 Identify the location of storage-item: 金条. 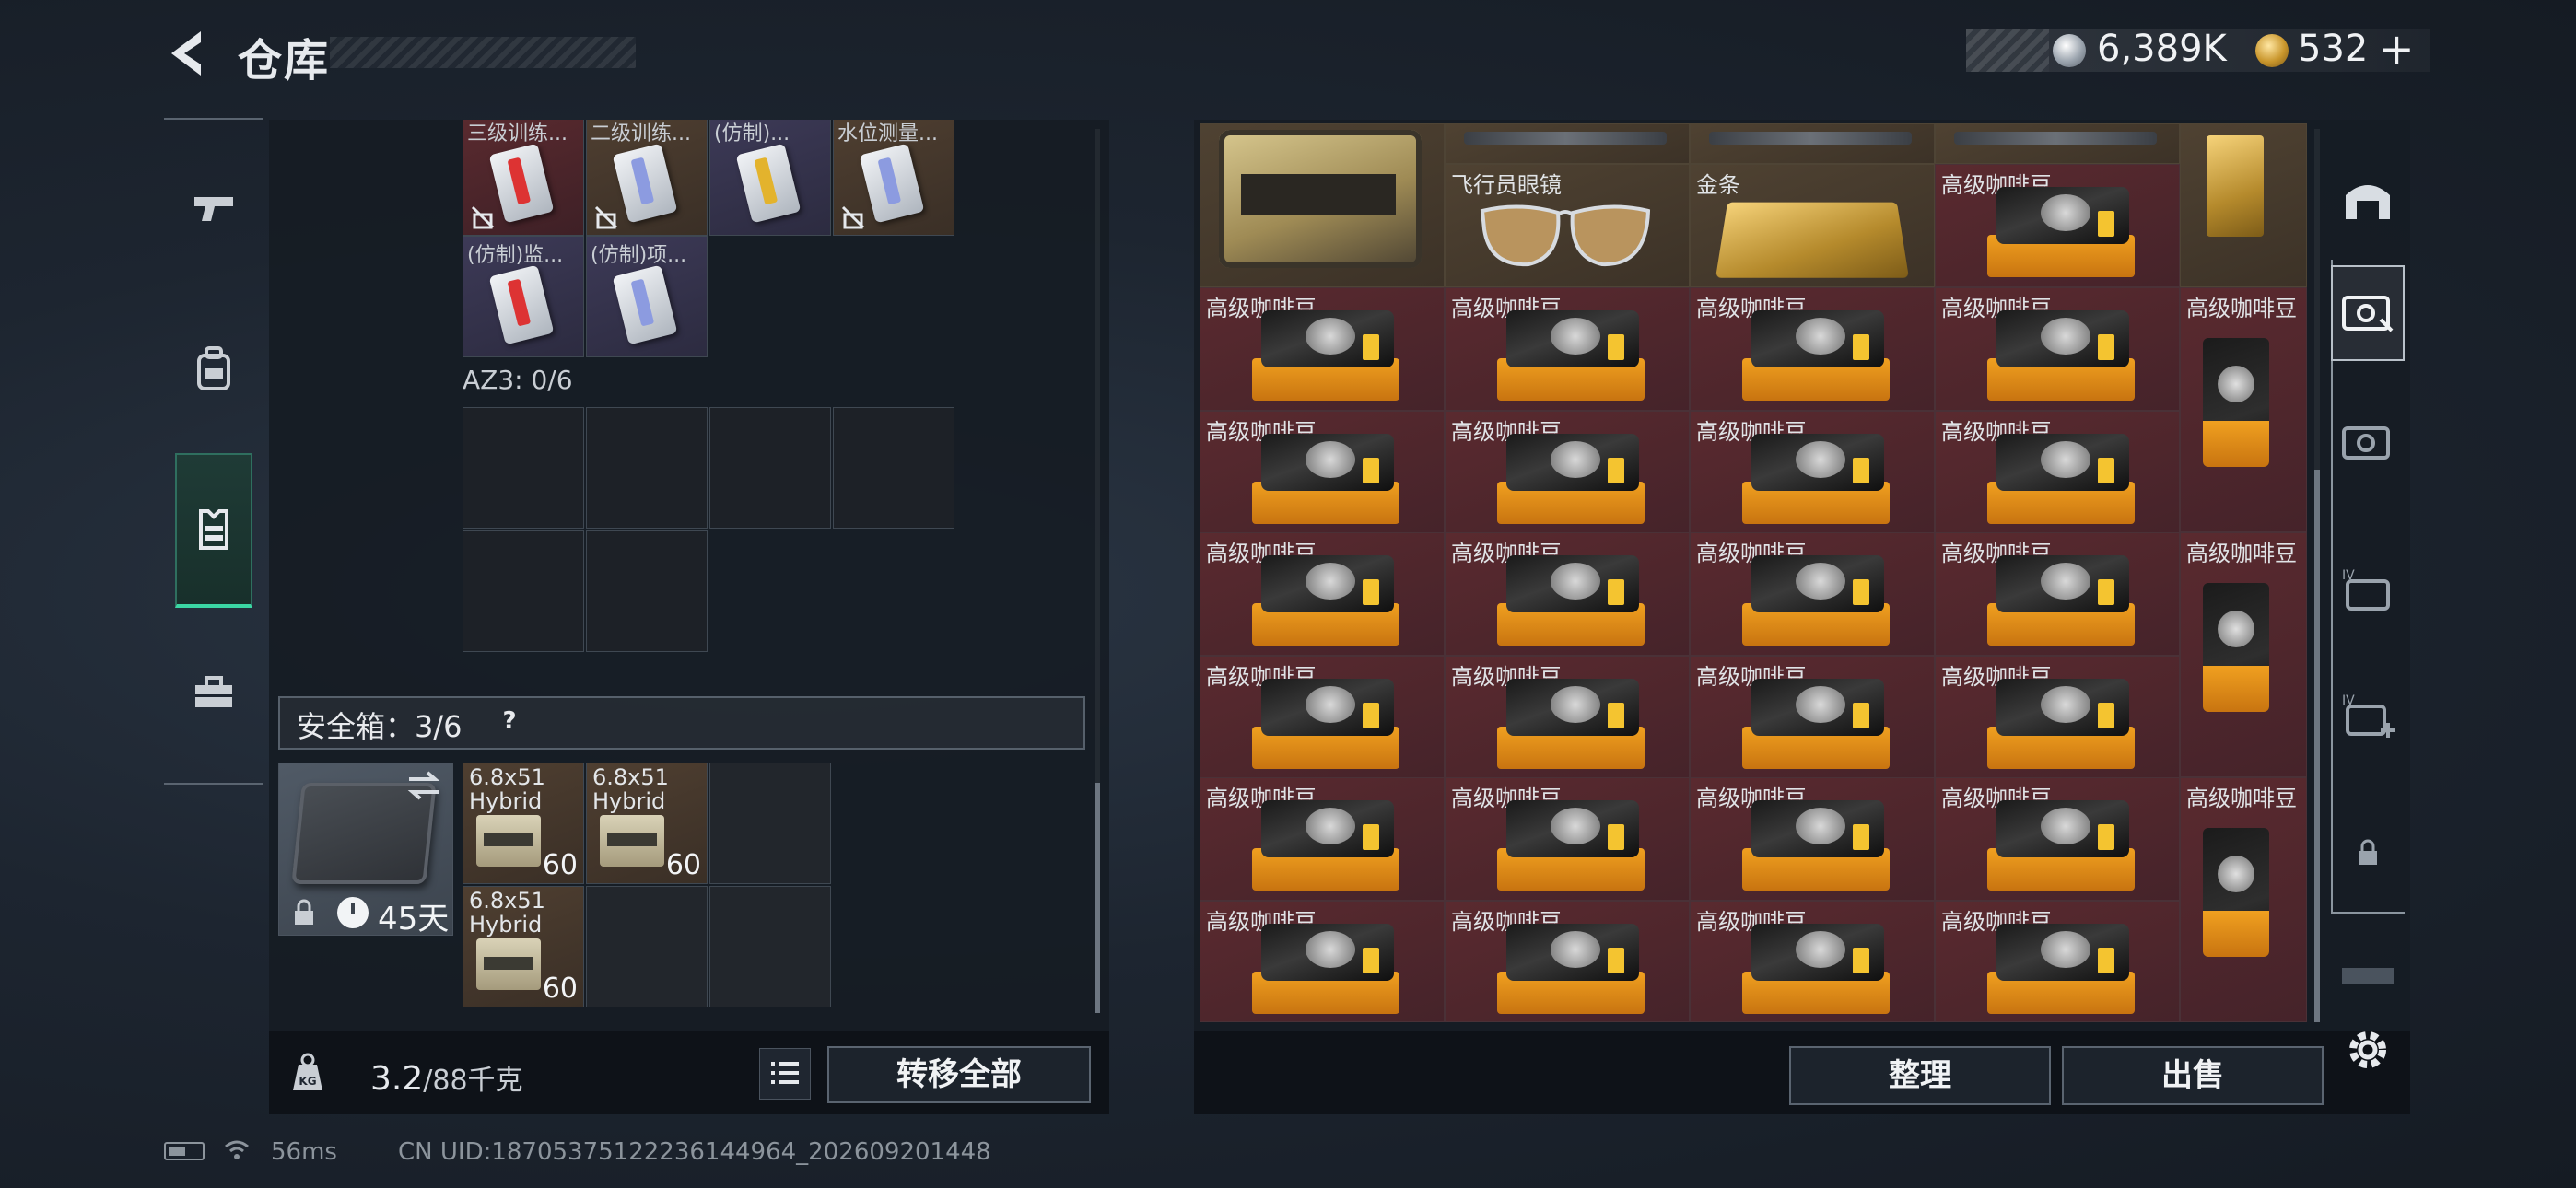
(1812, 225).